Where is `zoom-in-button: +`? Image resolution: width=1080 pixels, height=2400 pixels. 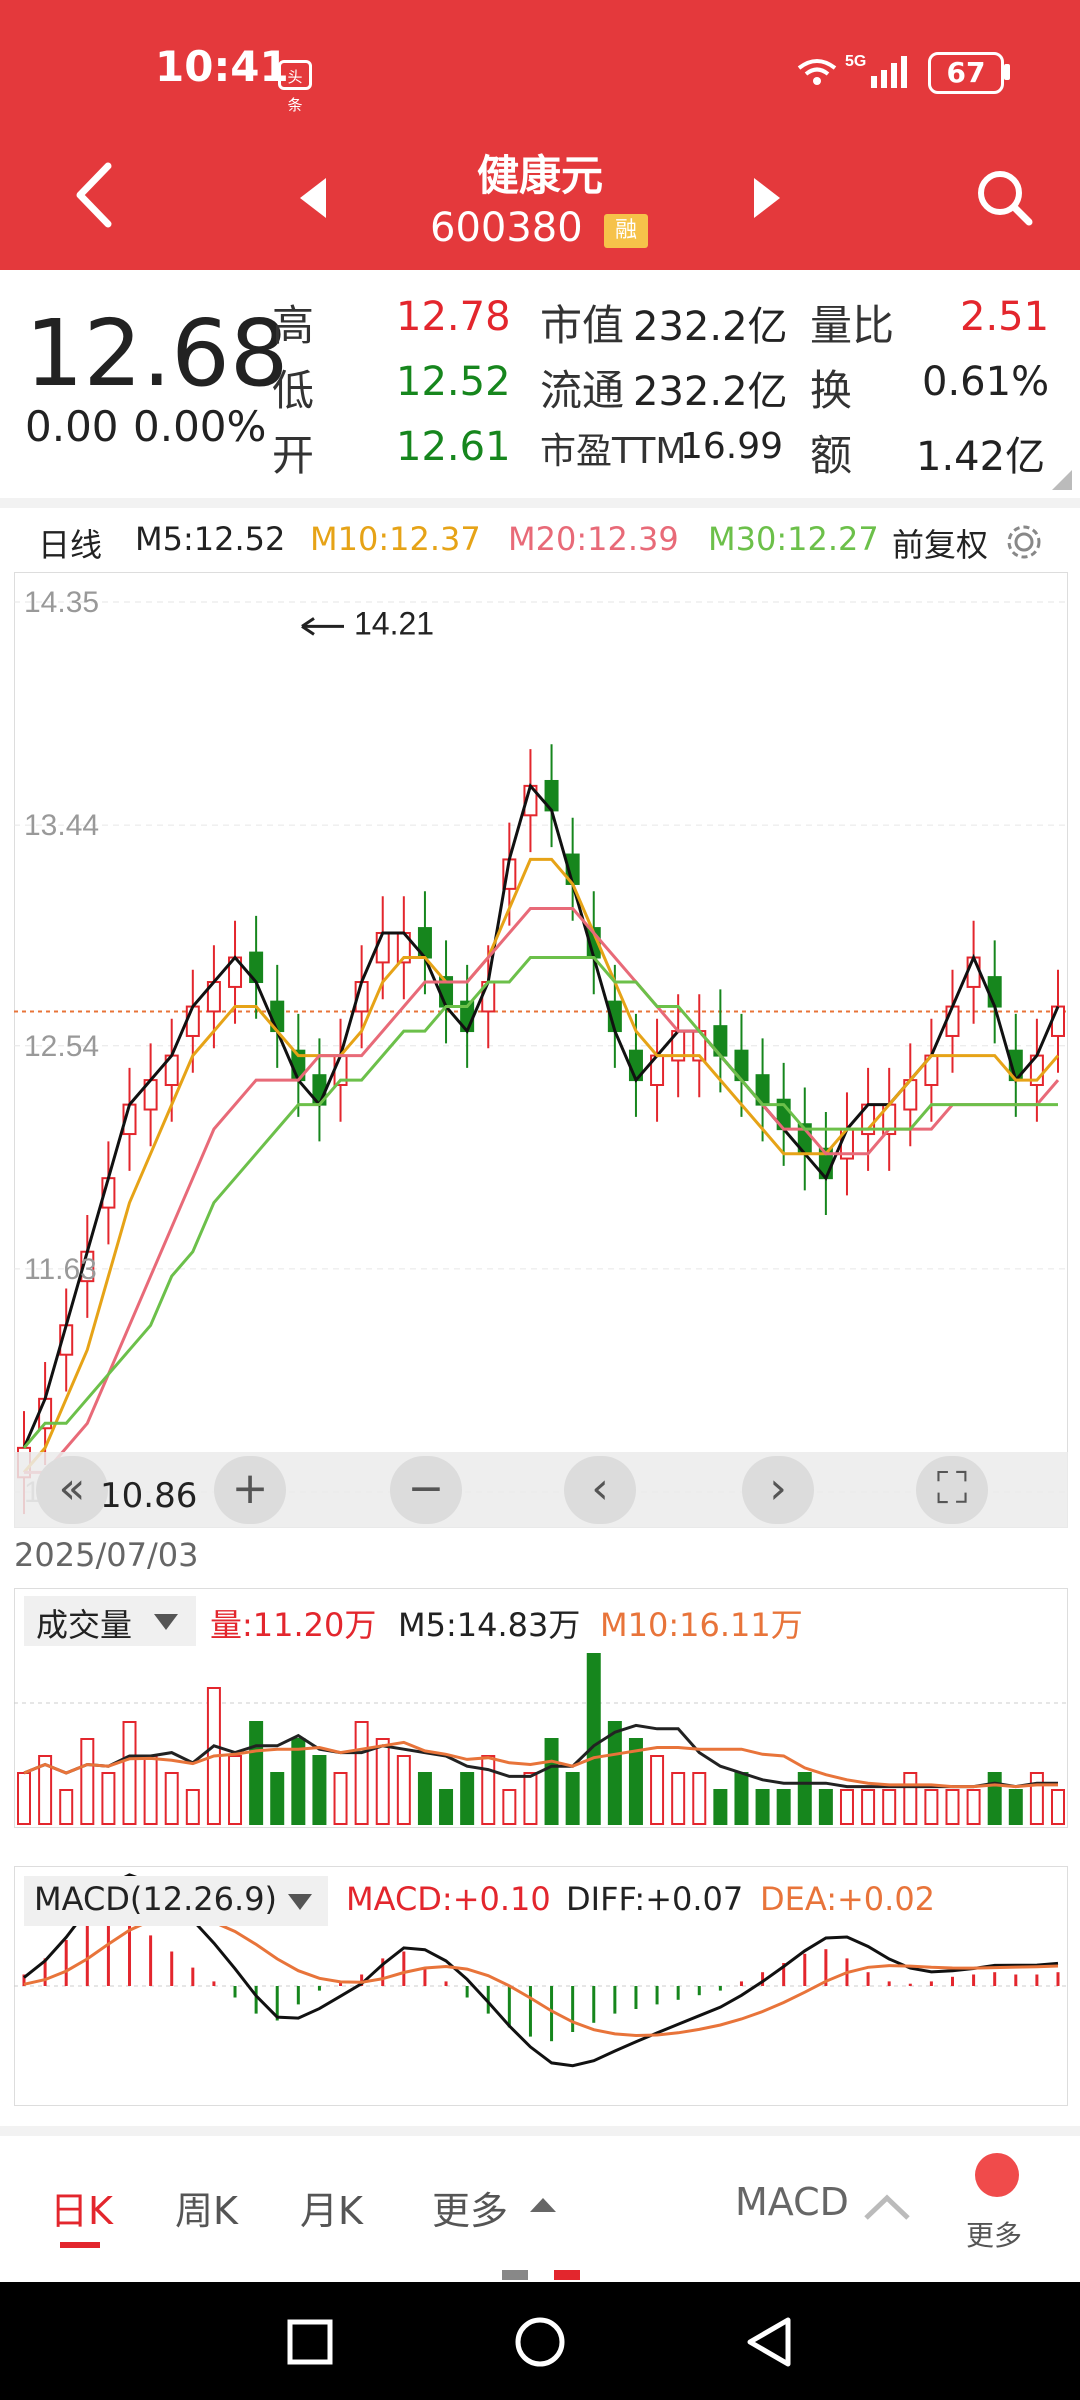
zoom-in-button: + is located at coordinates (250, 1490).